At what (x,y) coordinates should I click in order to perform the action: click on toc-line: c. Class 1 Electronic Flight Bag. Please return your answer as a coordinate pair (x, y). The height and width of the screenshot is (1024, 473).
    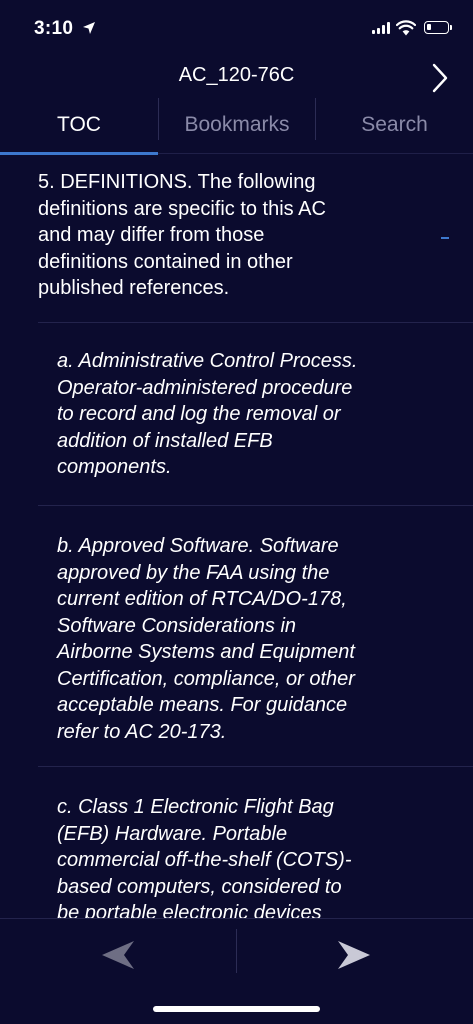
    Looking at the image, I should click on (195, 807).